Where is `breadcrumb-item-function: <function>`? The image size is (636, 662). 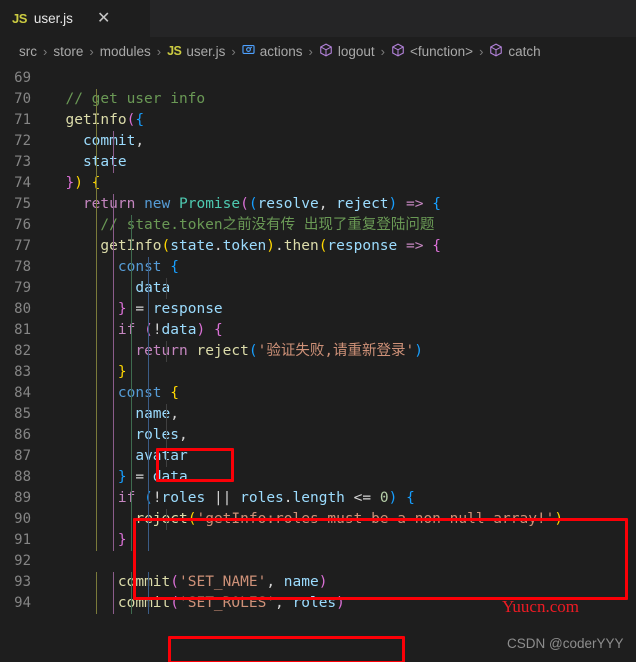
breadcrumb-item-function: <function> is located at coordinates (432, 51).